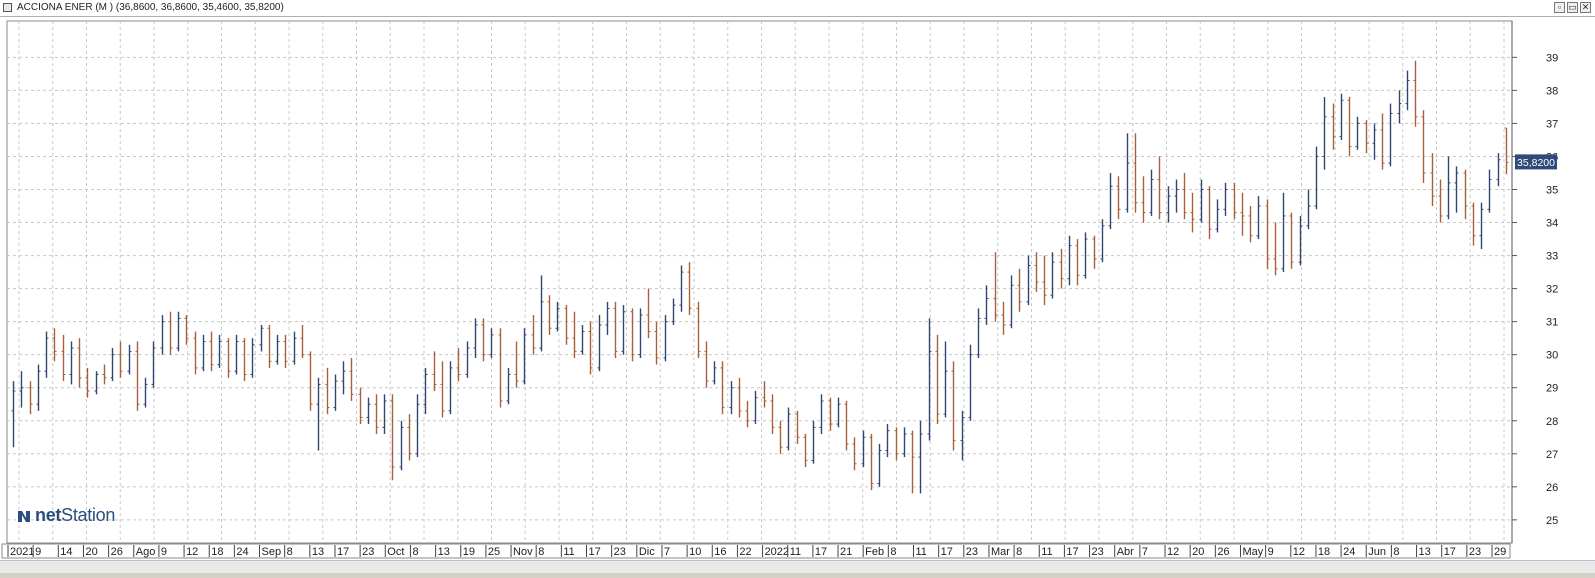 Image resolution: width=1595 pixels, height=578 pixels. I want to click on logo-text-prefix: net, so click(48, 515).